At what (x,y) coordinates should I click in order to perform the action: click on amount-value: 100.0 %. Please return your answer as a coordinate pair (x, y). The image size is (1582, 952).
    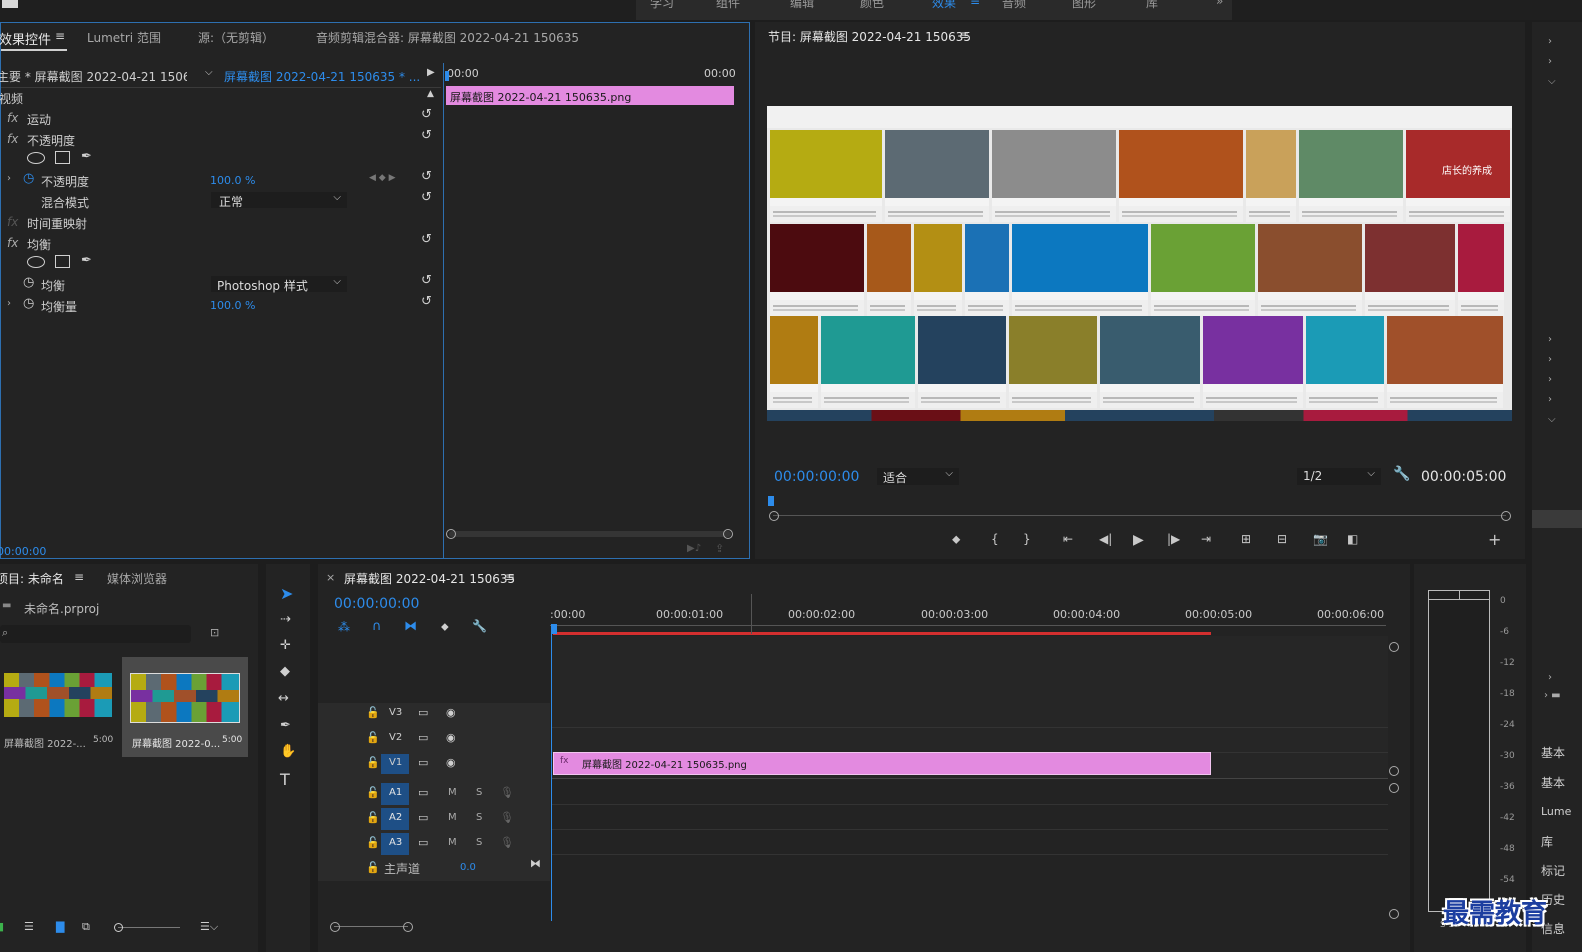
    Looking at the image, I should click on (232, 305).